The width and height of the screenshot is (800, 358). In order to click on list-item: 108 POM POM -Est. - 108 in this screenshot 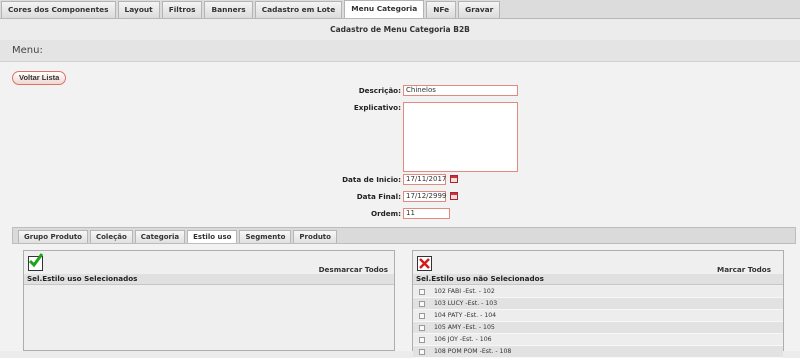, I will do `click(598, 352)`.